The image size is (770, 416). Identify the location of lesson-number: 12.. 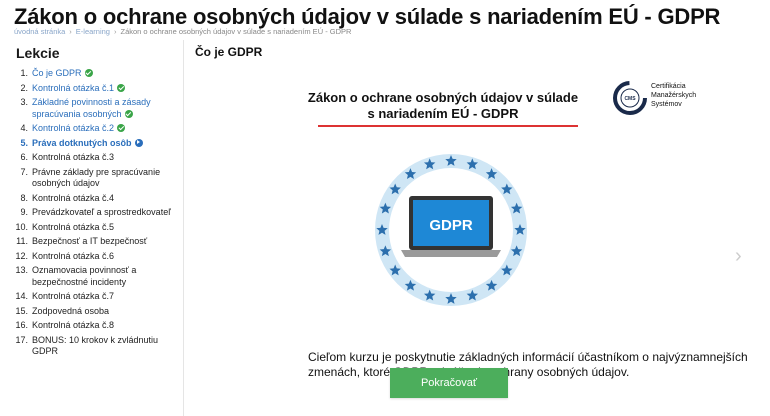
(21, 255).